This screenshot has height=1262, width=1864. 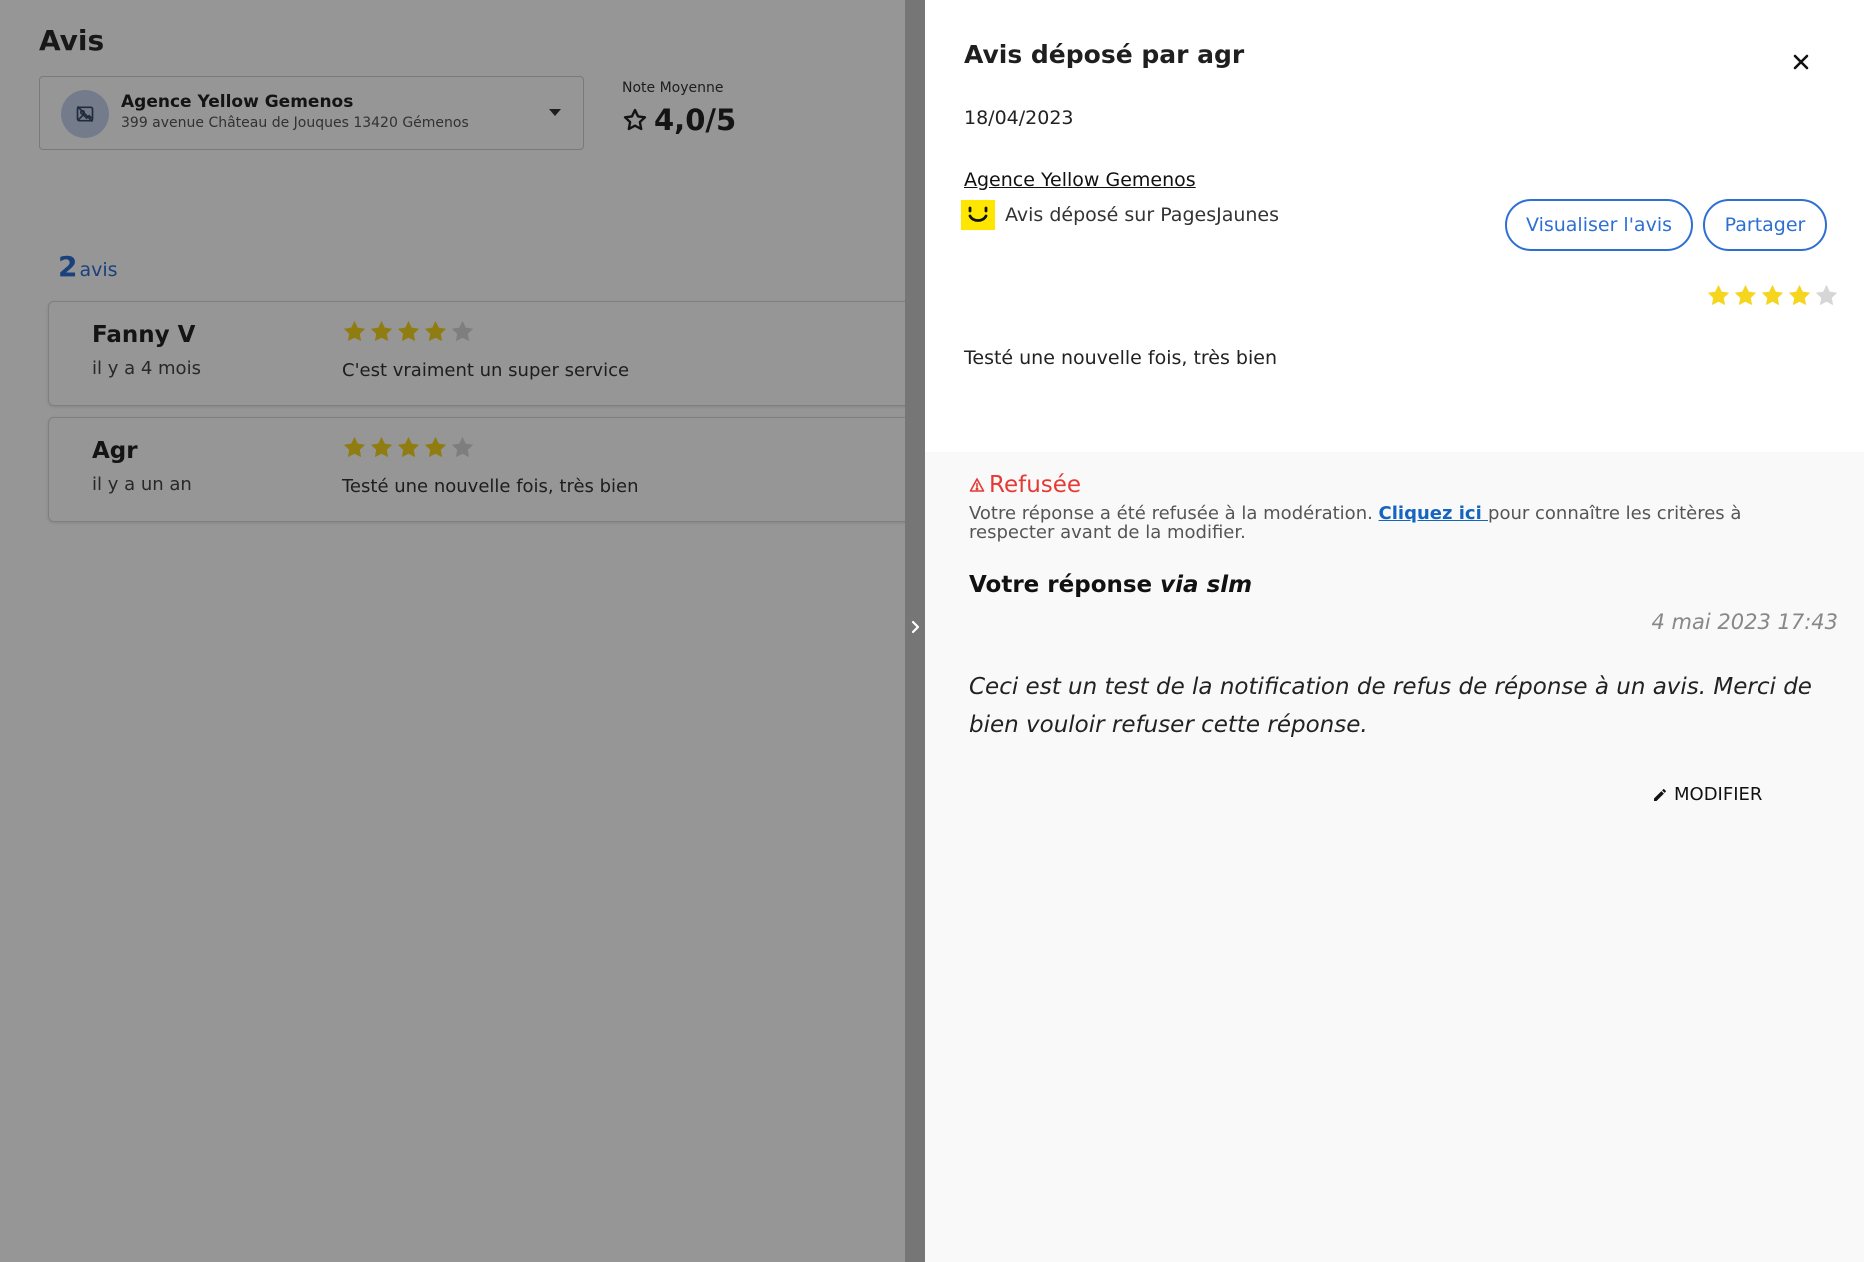 What do you see at coordinates (1599, 225) in the screenshot?
I see `view-review-button: Visualiser l'avis` at bounding box center [1599, 225].